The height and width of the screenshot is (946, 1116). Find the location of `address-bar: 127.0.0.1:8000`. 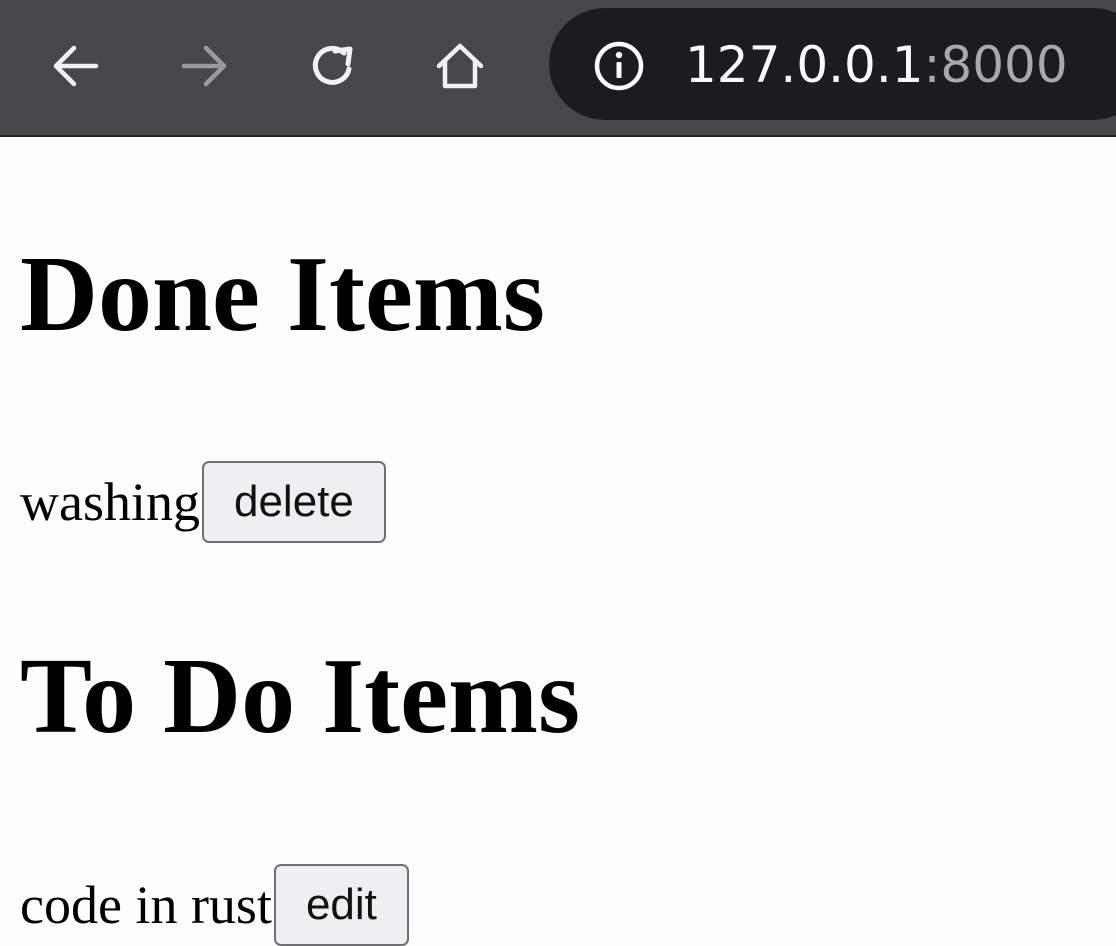

address-bar: 127.0.0.1:8000 is located at coordinates (832, 64).